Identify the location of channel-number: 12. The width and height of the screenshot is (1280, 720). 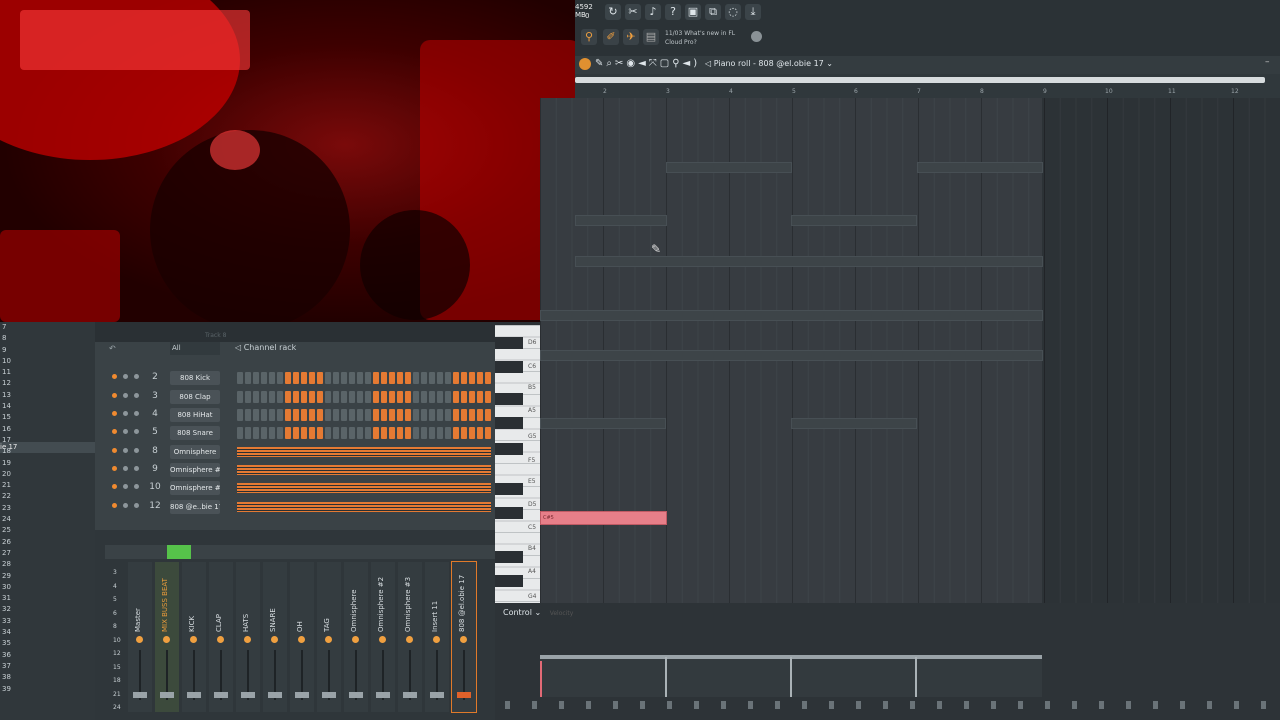
(155, 506).